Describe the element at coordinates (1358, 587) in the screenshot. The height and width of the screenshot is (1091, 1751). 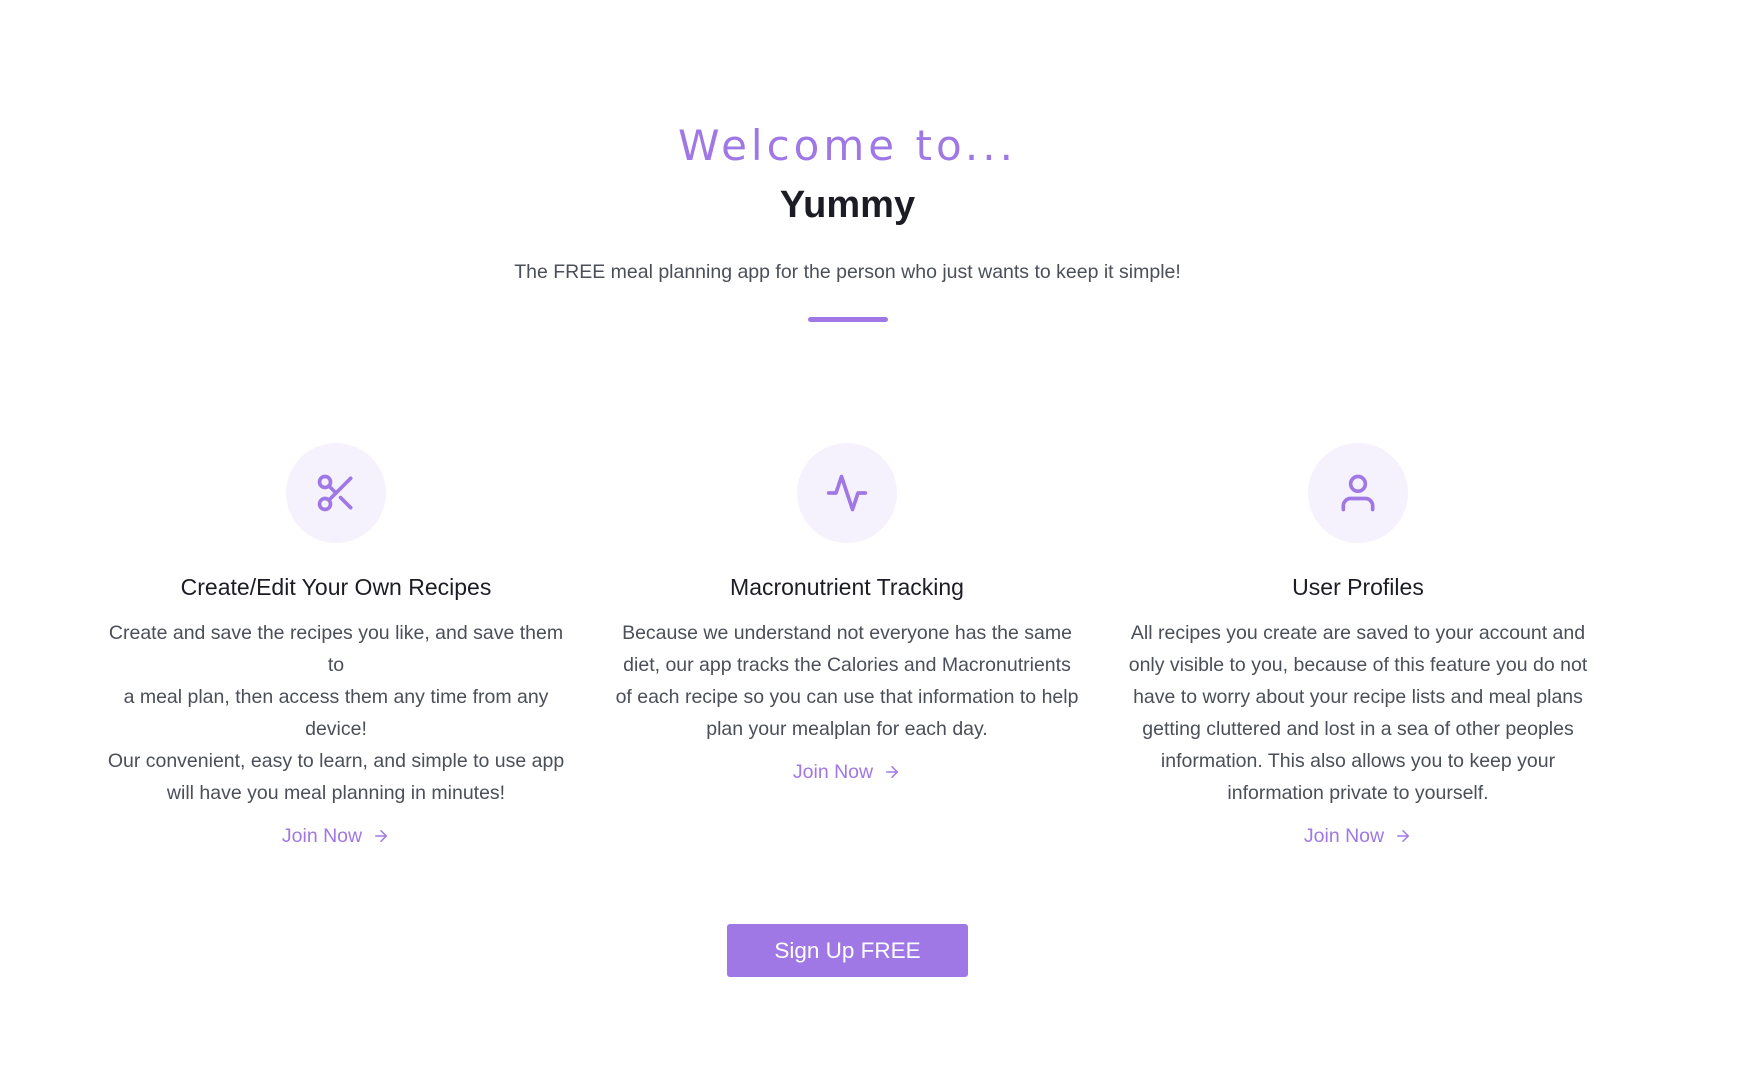
I see `feature-title: User Profiles` at that location.